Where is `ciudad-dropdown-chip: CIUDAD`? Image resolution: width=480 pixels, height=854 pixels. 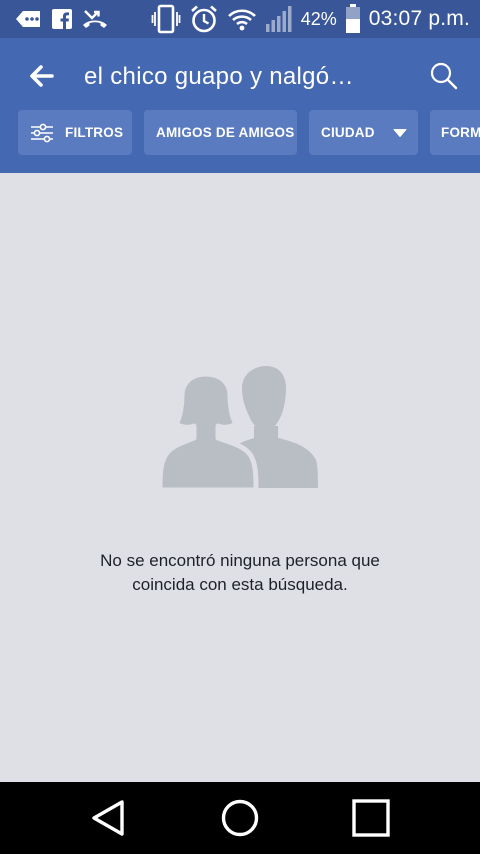 ciudad-dropdown-chip: CIUDAD is located at coordinates (363, 132).